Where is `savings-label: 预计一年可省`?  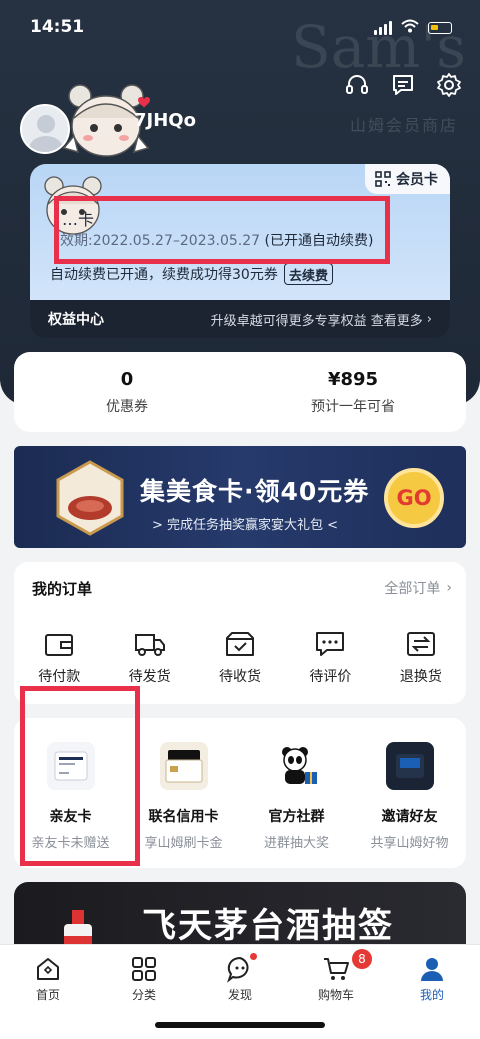 savings-label: 预计一年可省 is located at coordinates (353, 406).